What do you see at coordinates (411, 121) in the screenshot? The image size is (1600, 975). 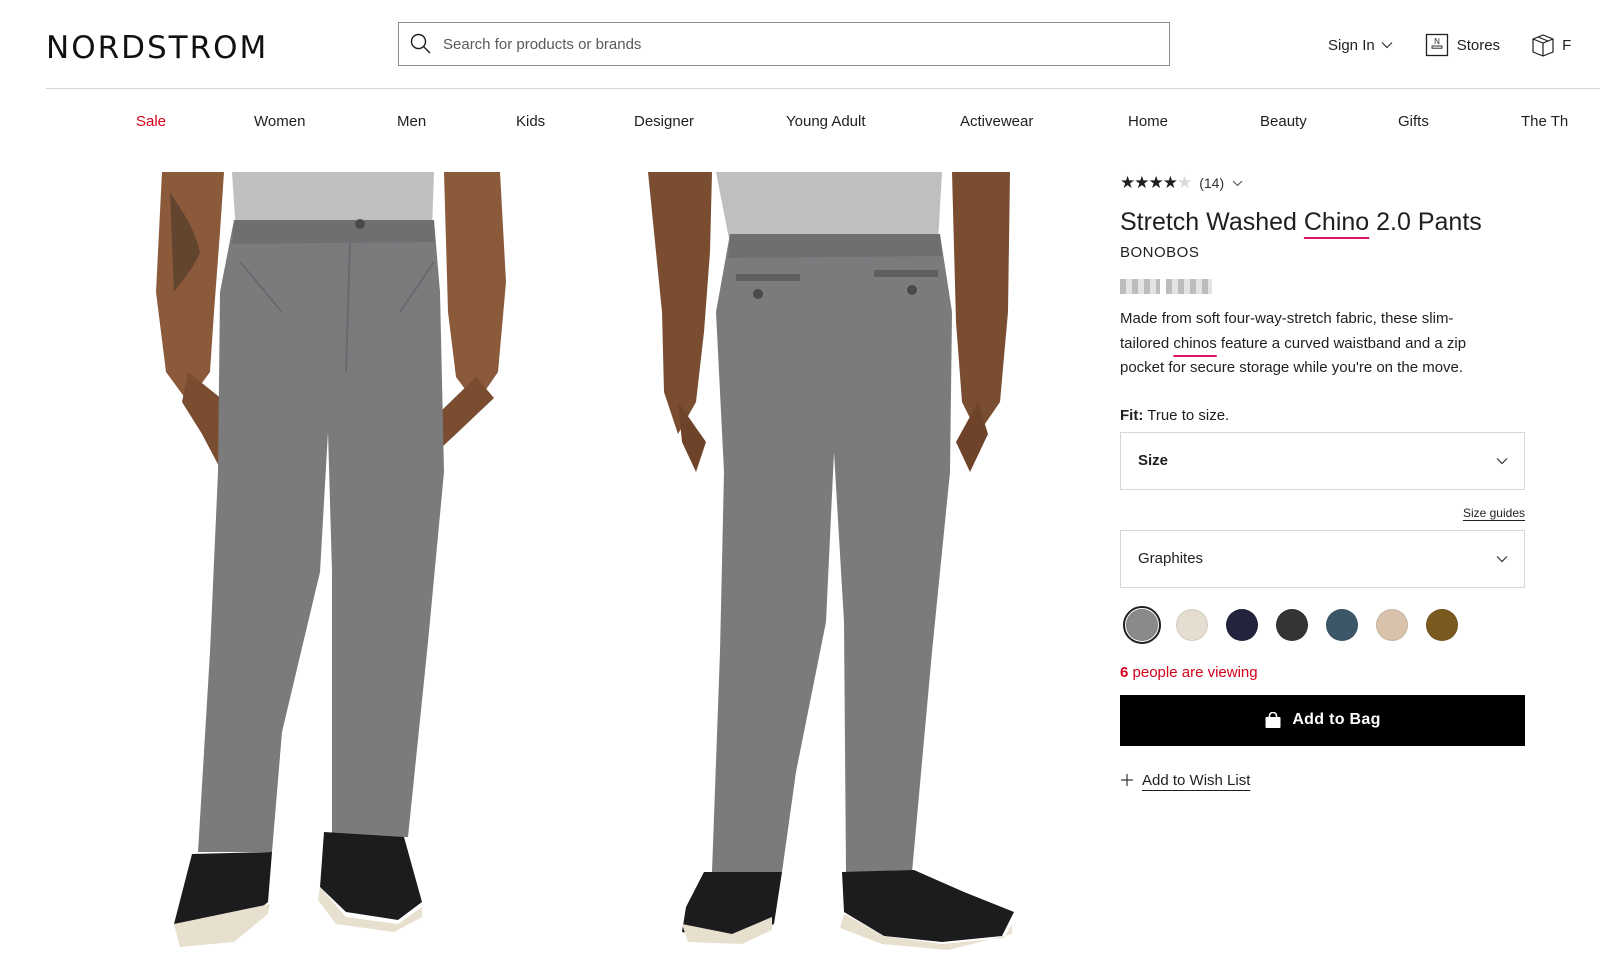 I see `nav-men: Men` at bounding box center [411, 121].